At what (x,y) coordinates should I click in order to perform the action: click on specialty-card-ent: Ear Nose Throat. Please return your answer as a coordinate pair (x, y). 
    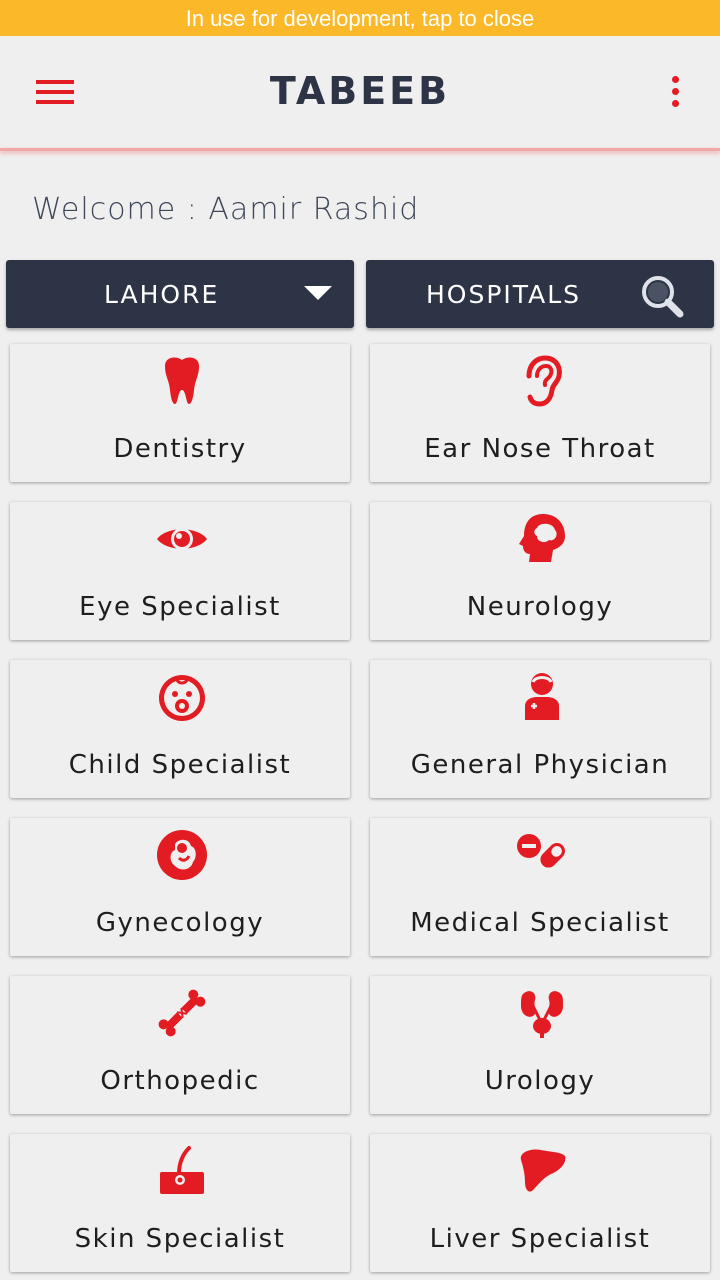
    Looking at the image, I should click on (540, 413).